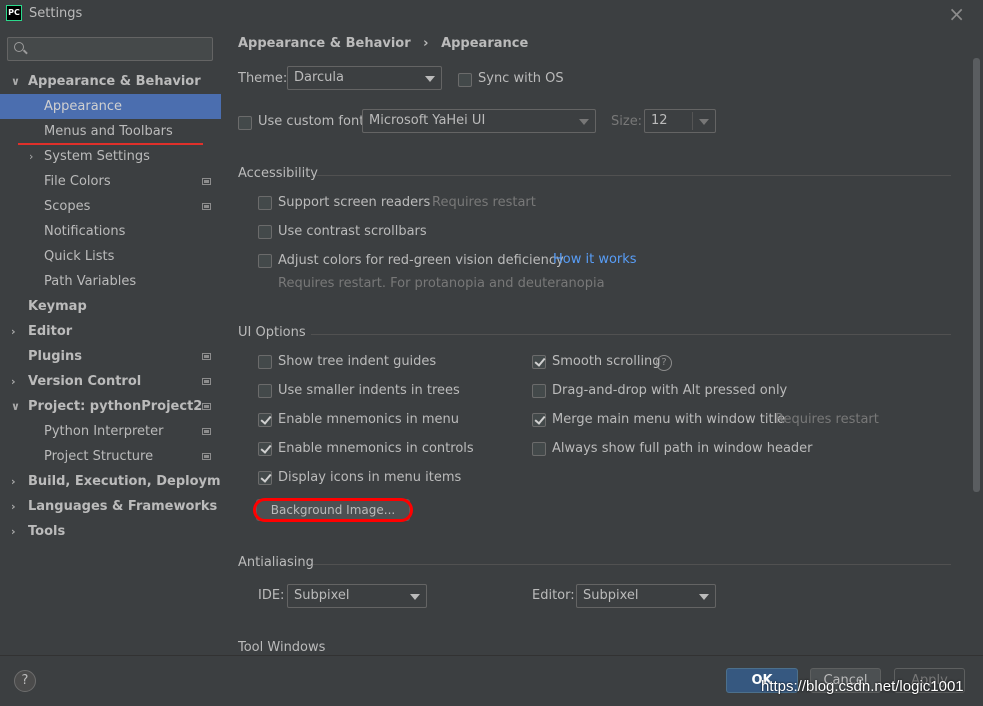 This screenshot has width=983, height=706. I want to click on sidebar-item-version-control: › Version Control, so click(110, 381).